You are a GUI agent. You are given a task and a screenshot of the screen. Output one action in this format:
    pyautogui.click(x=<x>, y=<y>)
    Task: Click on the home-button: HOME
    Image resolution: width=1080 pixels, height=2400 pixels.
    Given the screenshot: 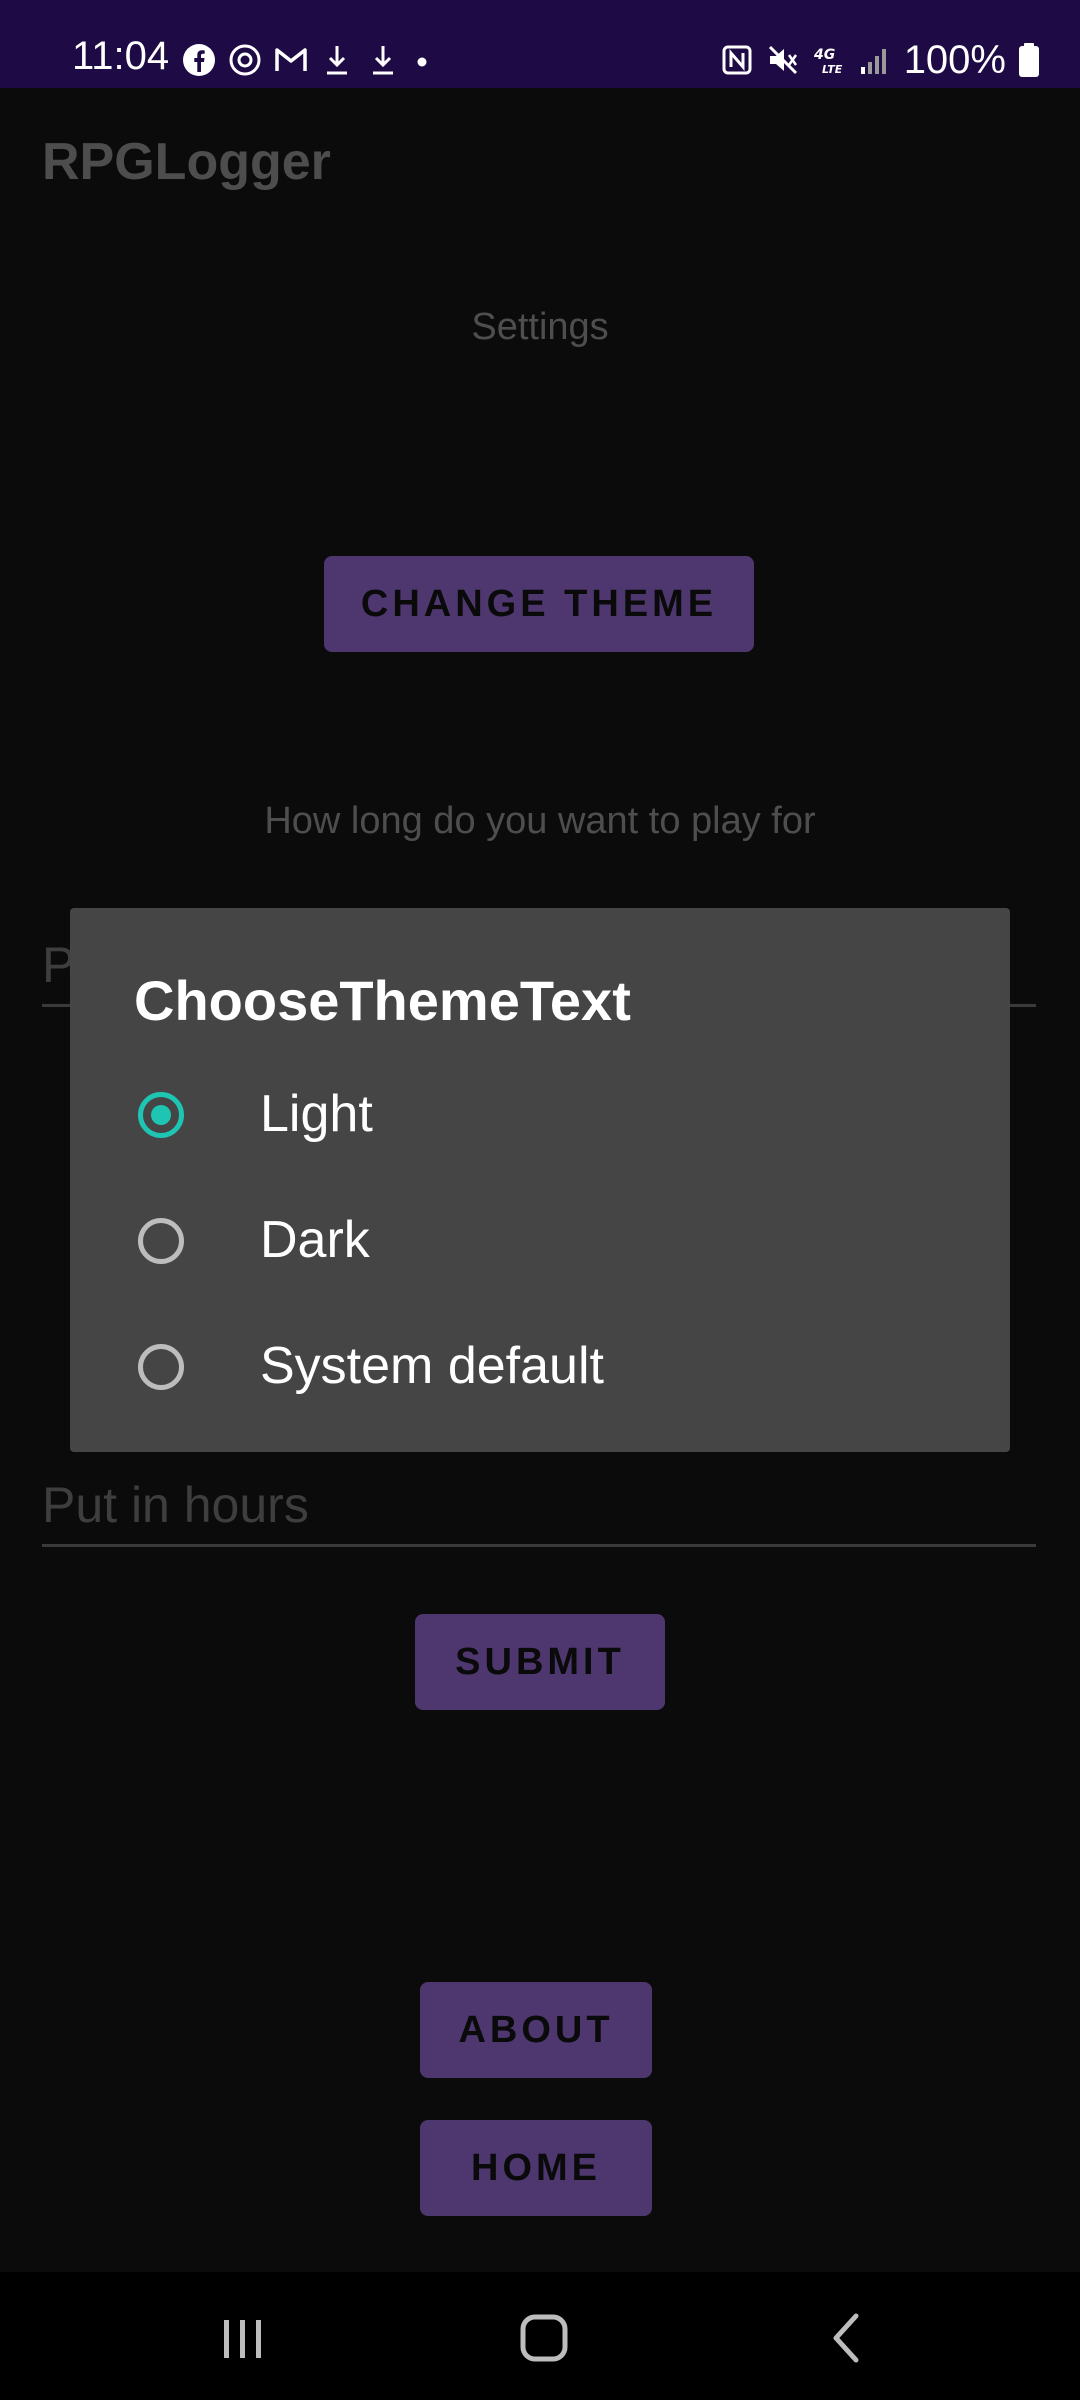 What is the action you would take?
    pyautogui.click(x=536, y=2168)
    